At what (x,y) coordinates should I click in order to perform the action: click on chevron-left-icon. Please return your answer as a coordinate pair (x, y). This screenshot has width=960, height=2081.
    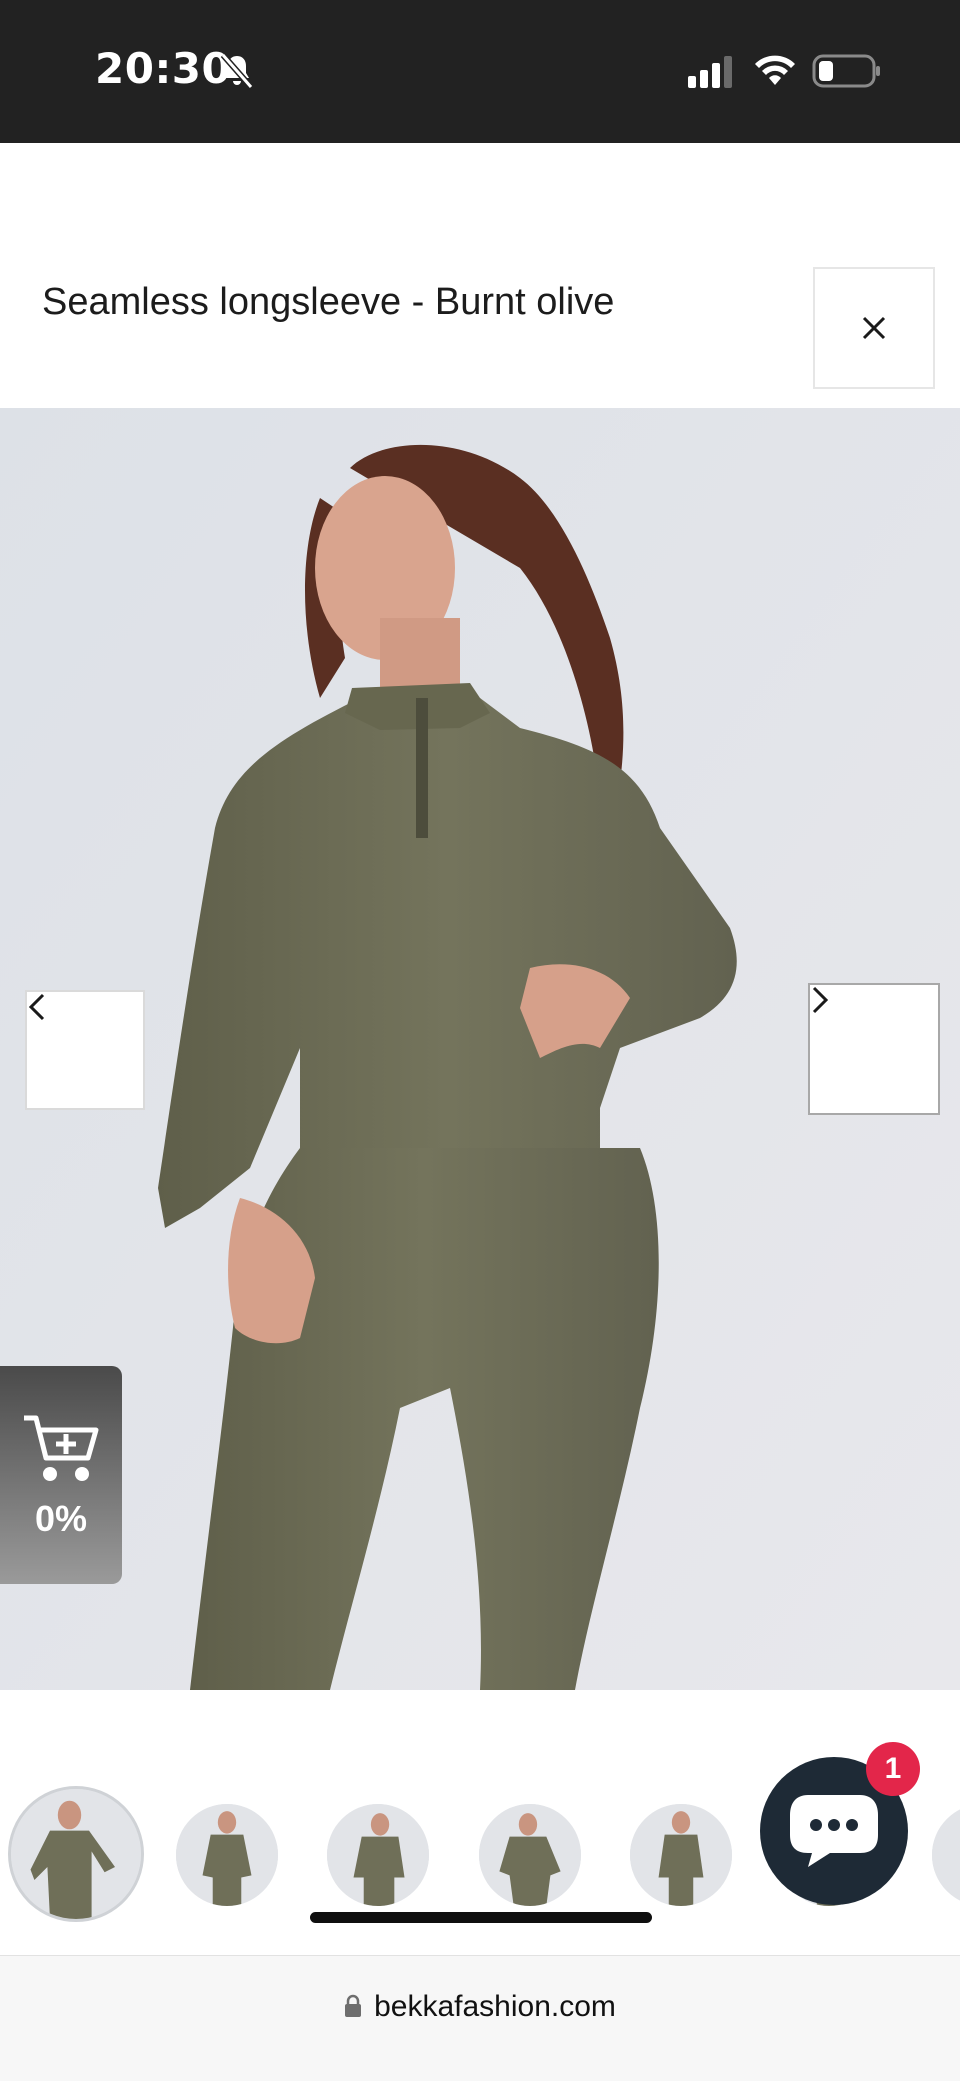
    Looking at the image, I should click on (36, 1007).